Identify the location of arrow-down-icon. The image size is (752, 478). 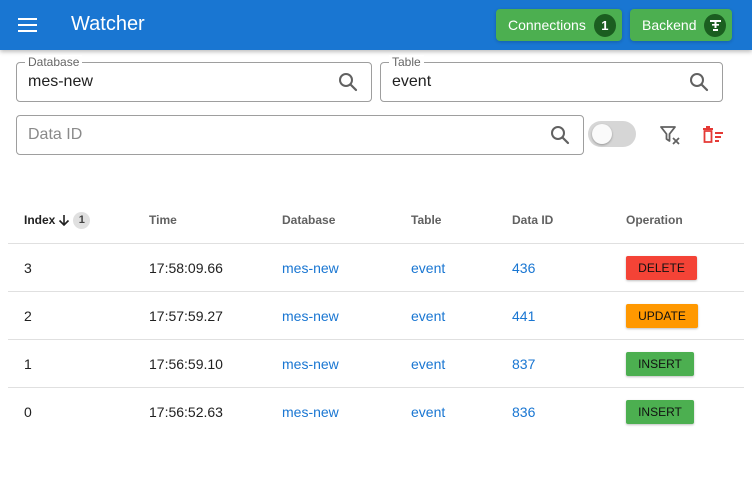
(64, 220).